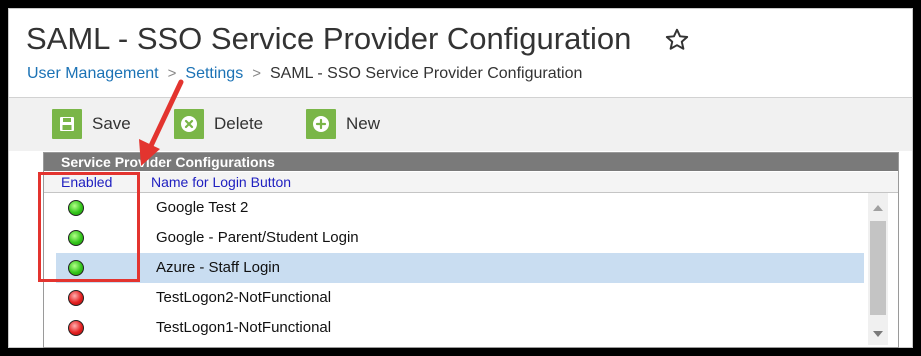  I want to click on scrollbar-thumb, so click(878, 268).